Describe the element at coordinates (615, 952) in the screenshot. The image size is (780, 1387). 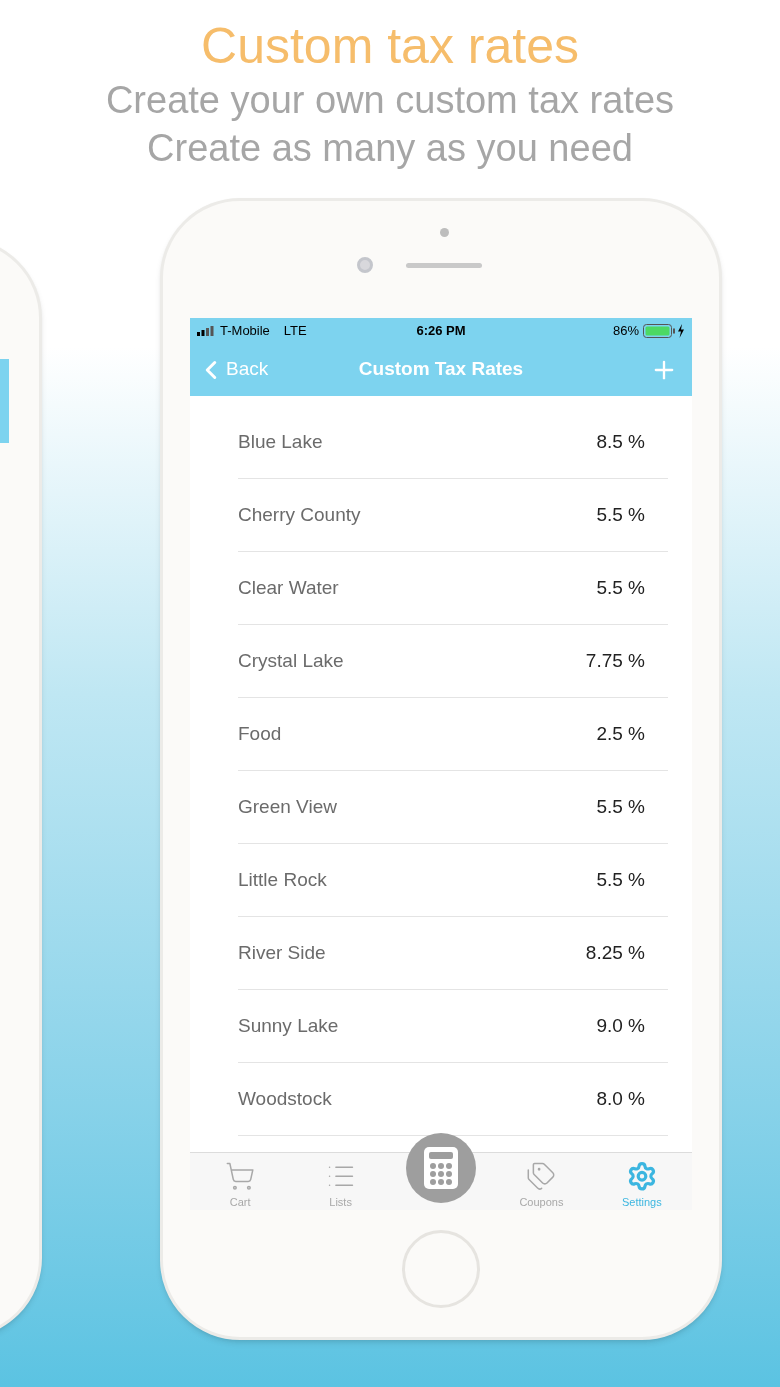
I see `rate-value: 8.25 %` at that location.